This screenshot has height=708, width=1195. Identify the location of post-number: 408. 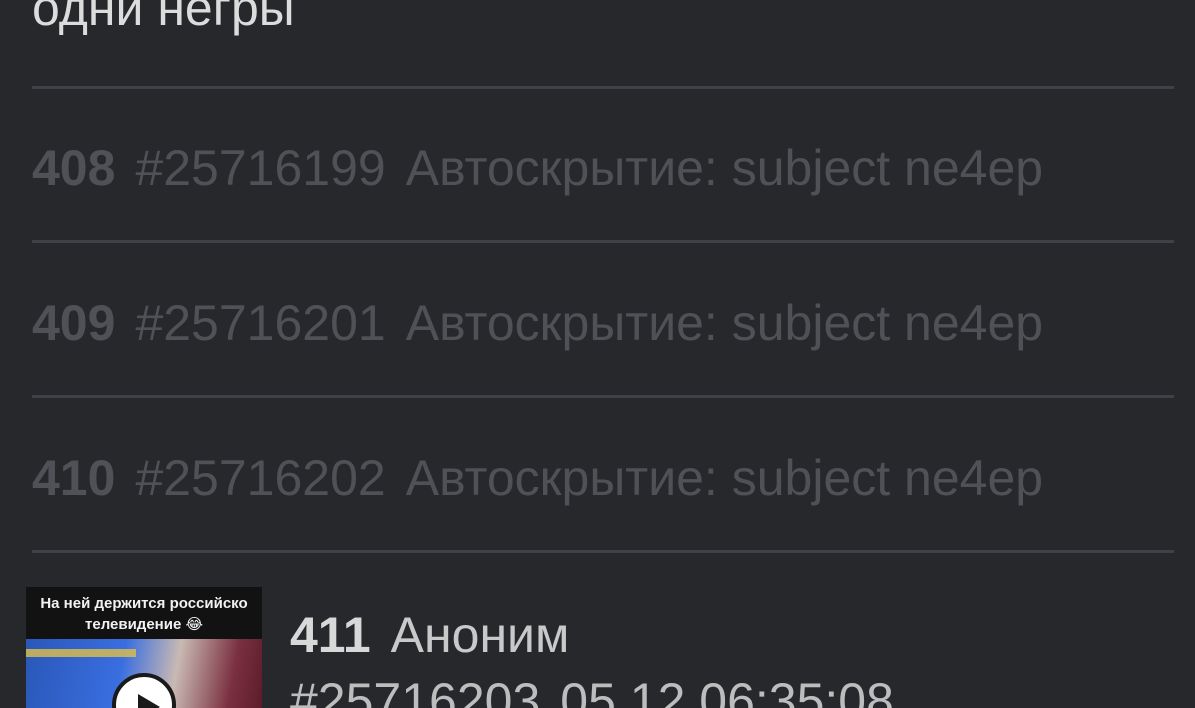
(74, 168).